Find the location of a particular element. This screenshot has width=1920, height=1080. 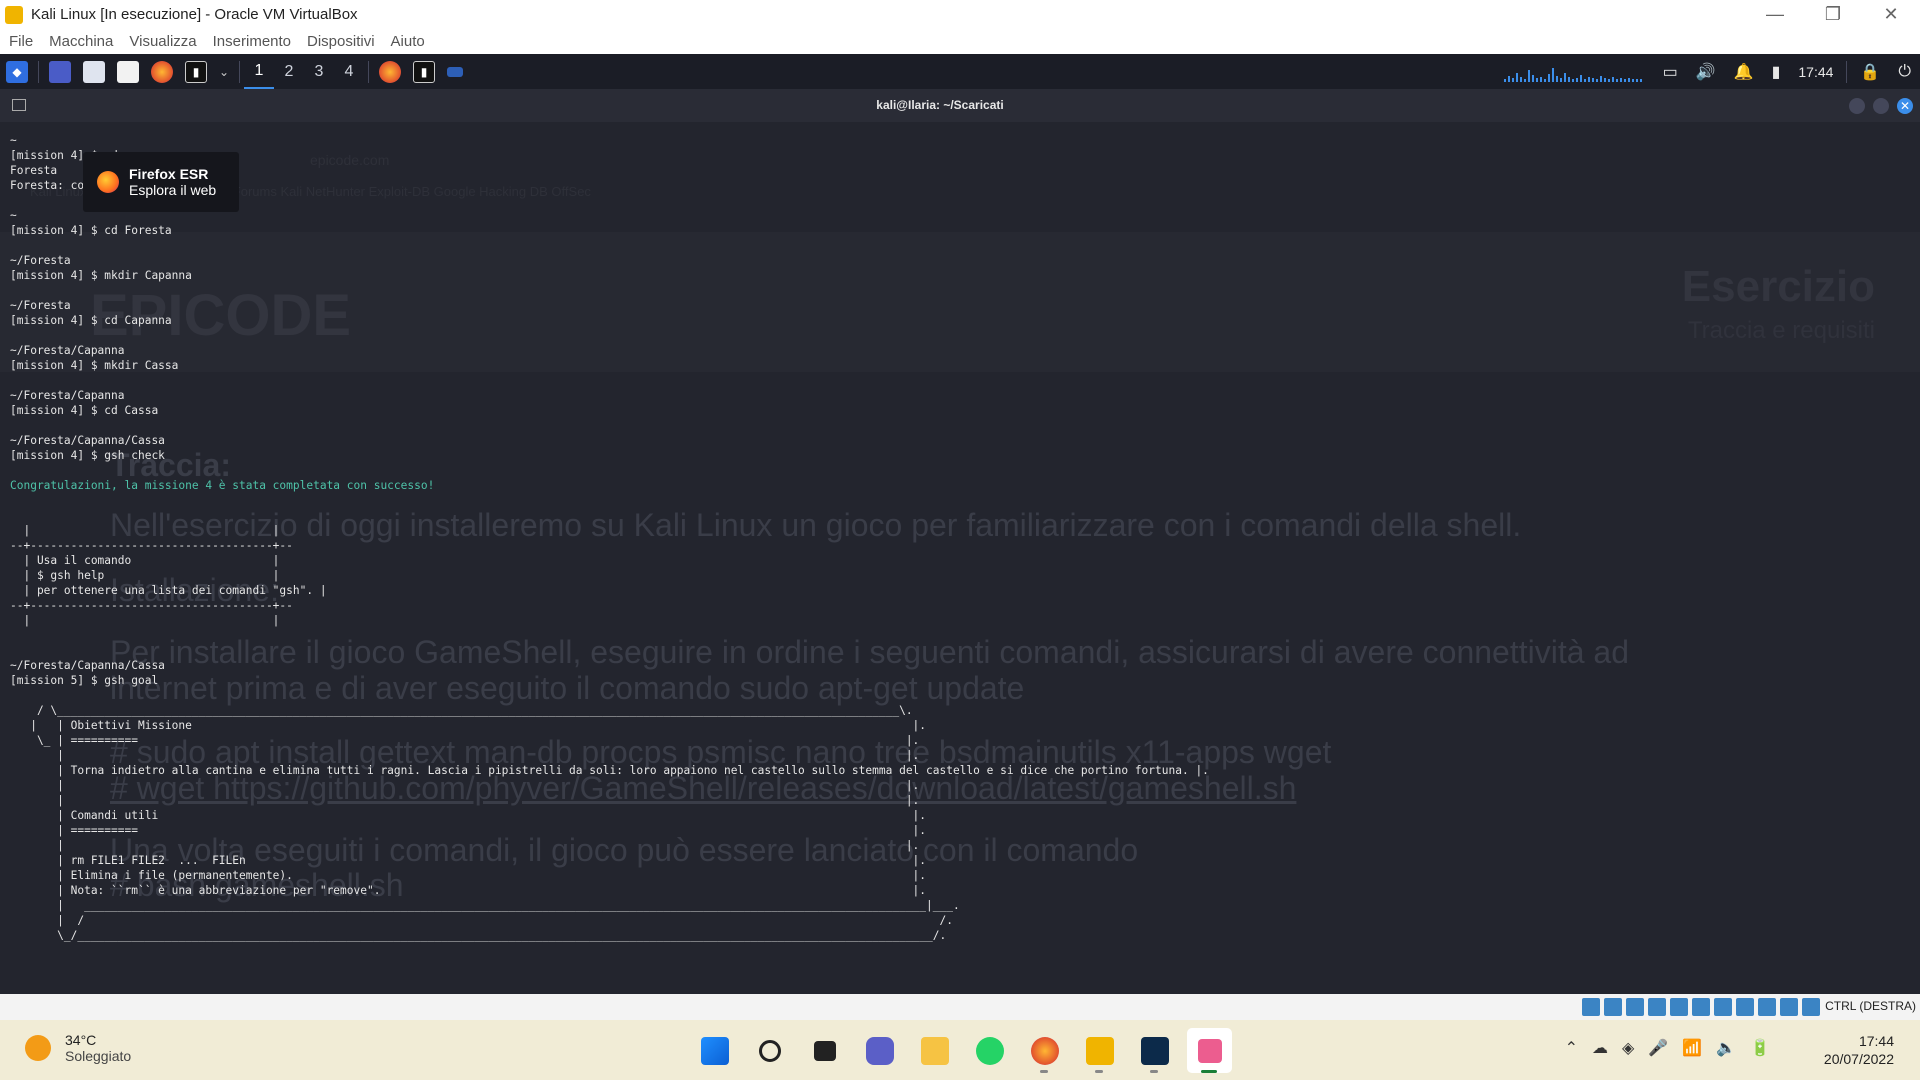

menu-inserimento: Inserimento is located at coordinates (252, 41).